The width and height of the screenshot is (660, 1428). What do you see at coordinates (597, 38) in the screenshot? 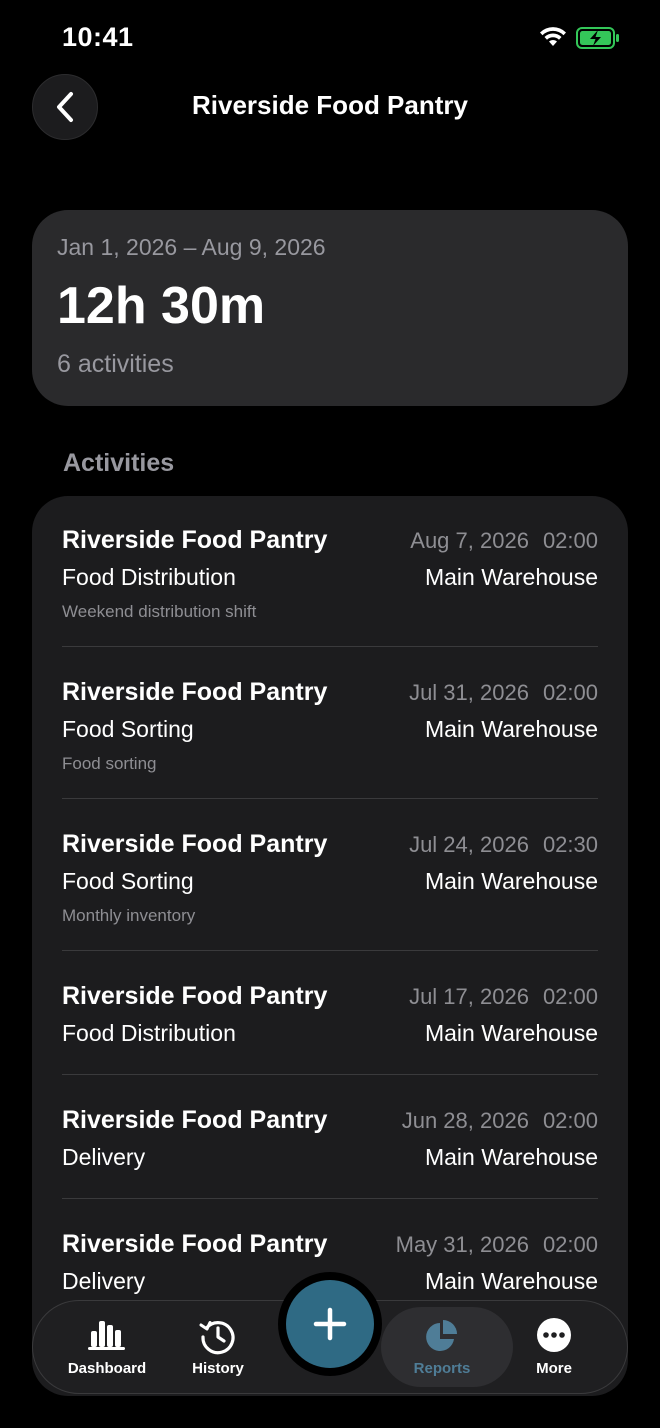
I see `battery-icon` at bounding box center [597, 38].